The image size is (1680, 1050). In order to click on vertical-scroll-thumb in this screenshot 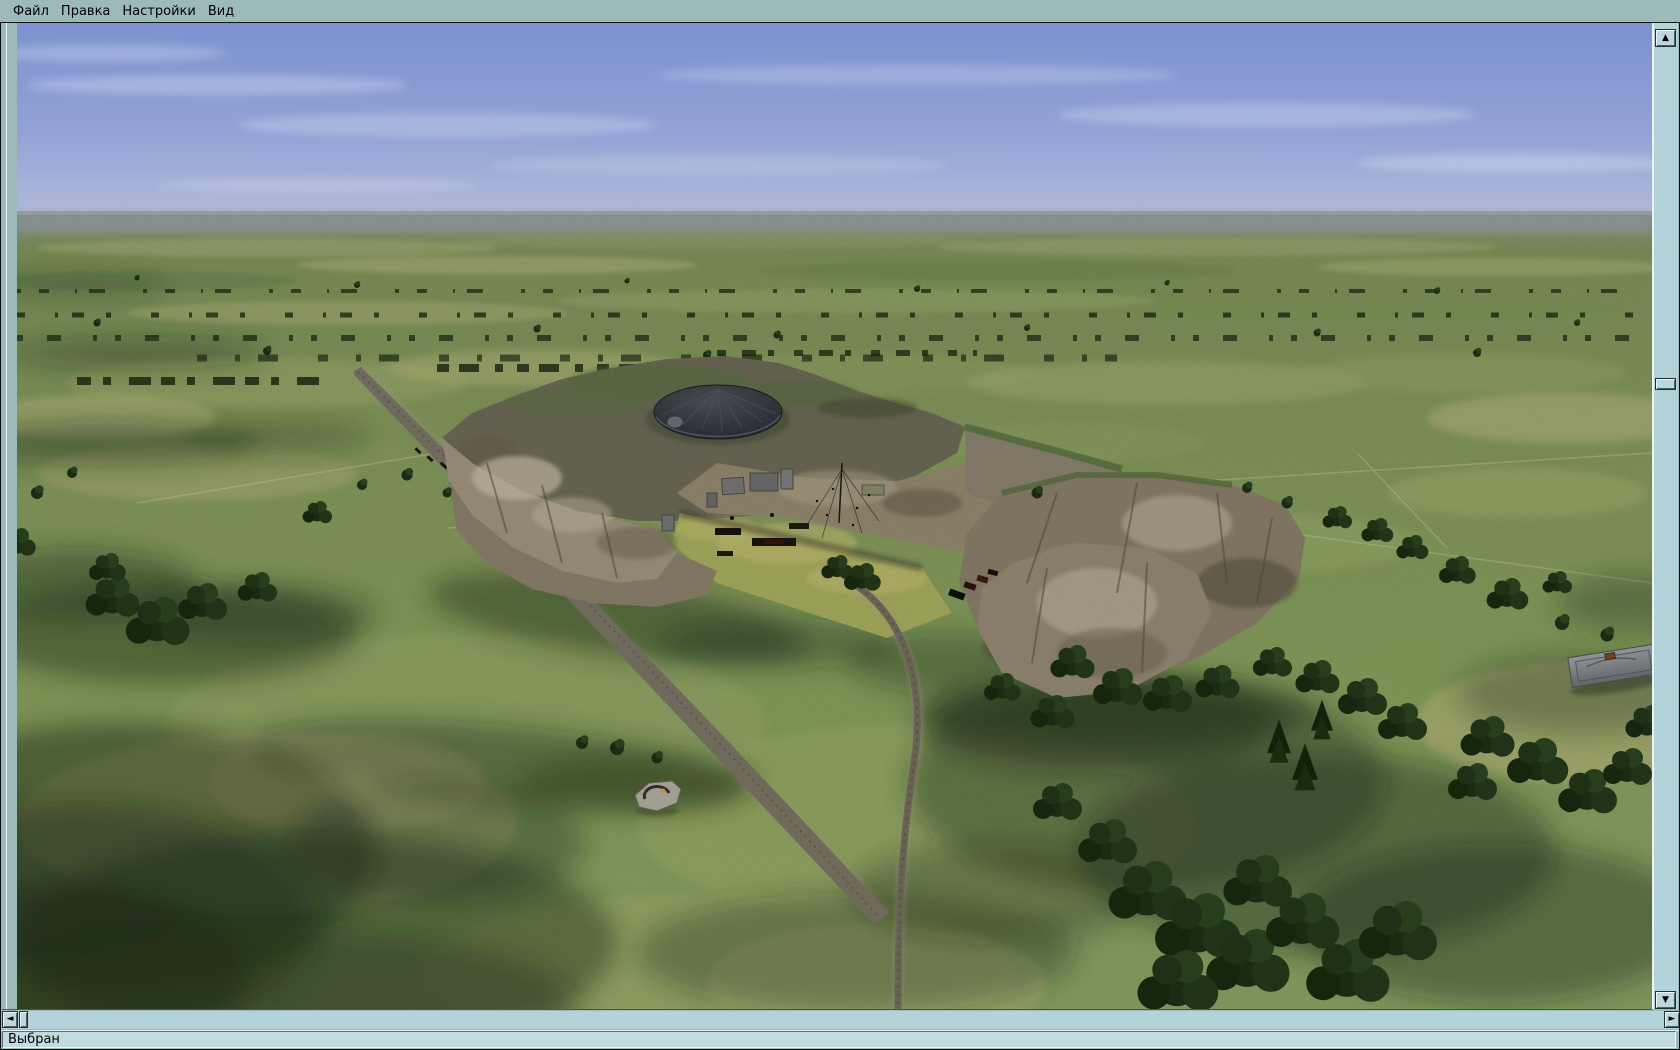, I will do `click(1665, 384)`.